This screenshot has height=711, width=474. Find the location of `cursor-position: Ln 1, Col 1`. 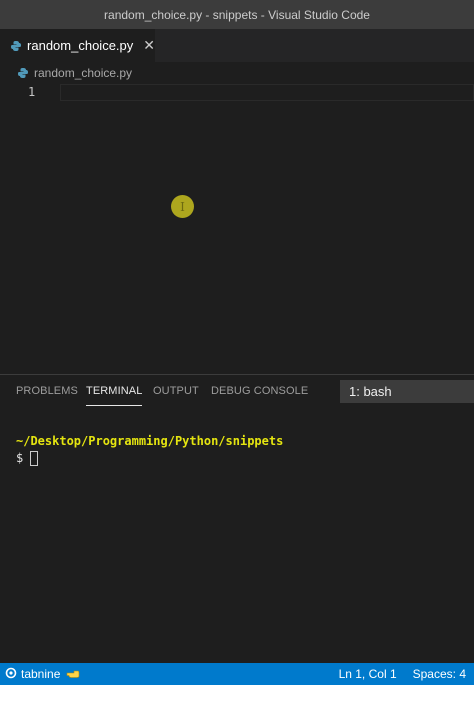

cursor-position: Ln 1, Col 1 is located at coordinates (368, 674).